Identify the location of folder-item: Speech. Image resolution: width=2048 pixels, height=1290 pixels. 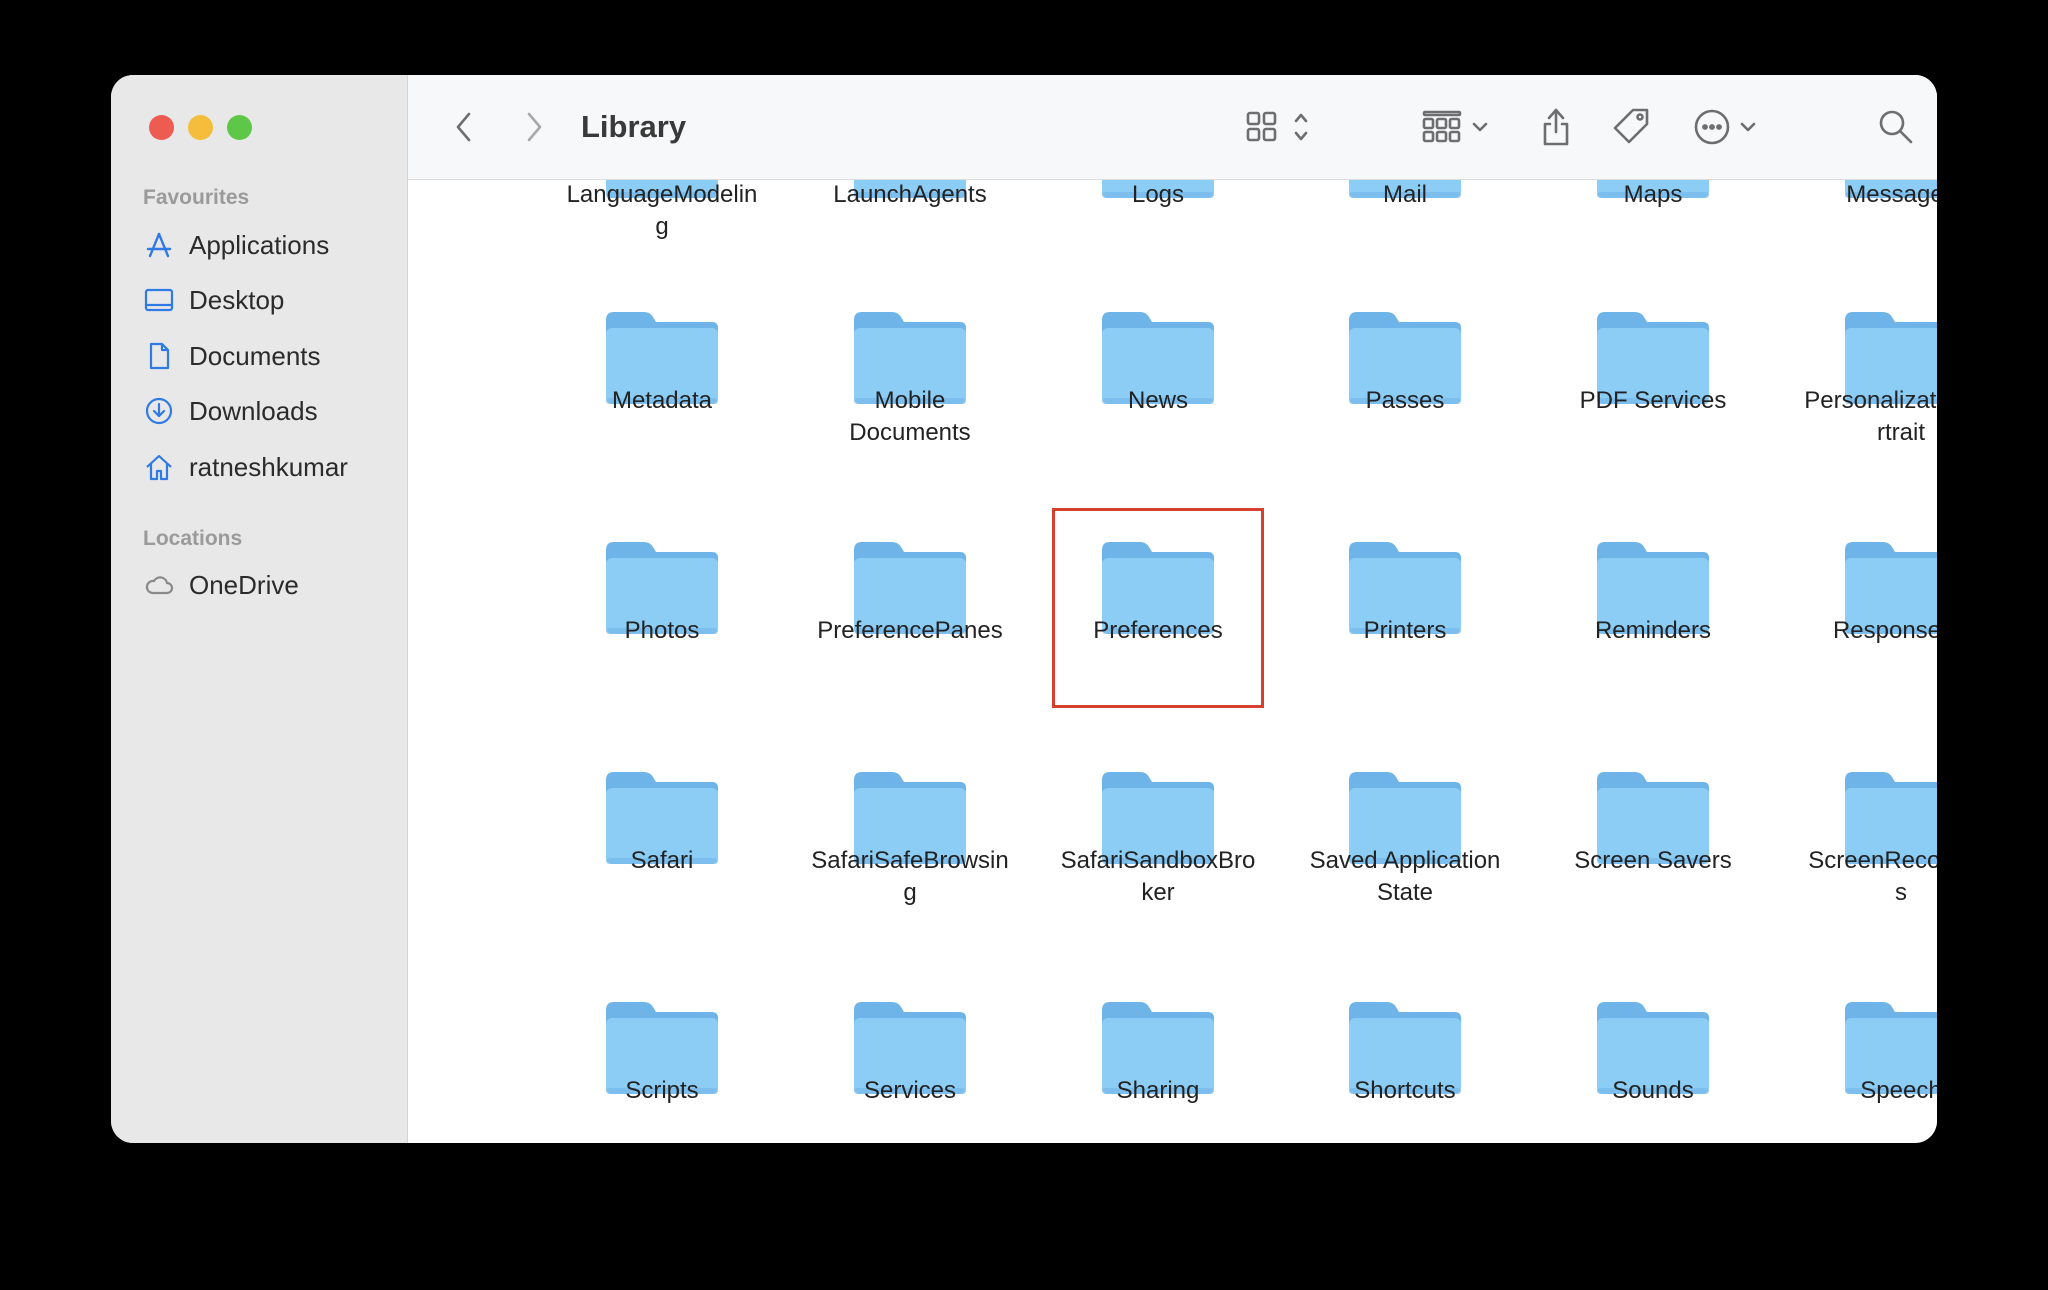
(1864, 1051).